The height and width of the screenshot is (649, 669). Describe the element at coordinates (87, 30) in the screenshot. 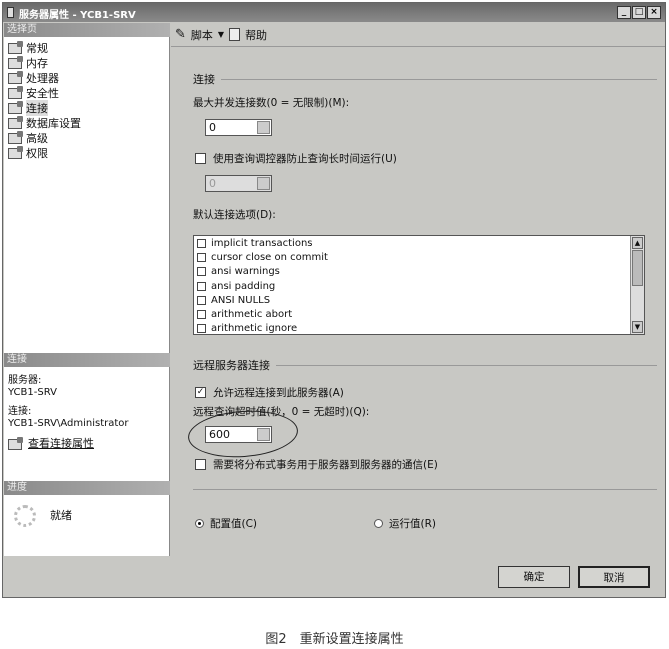

I see `select-page-header: 选择页` at that location.